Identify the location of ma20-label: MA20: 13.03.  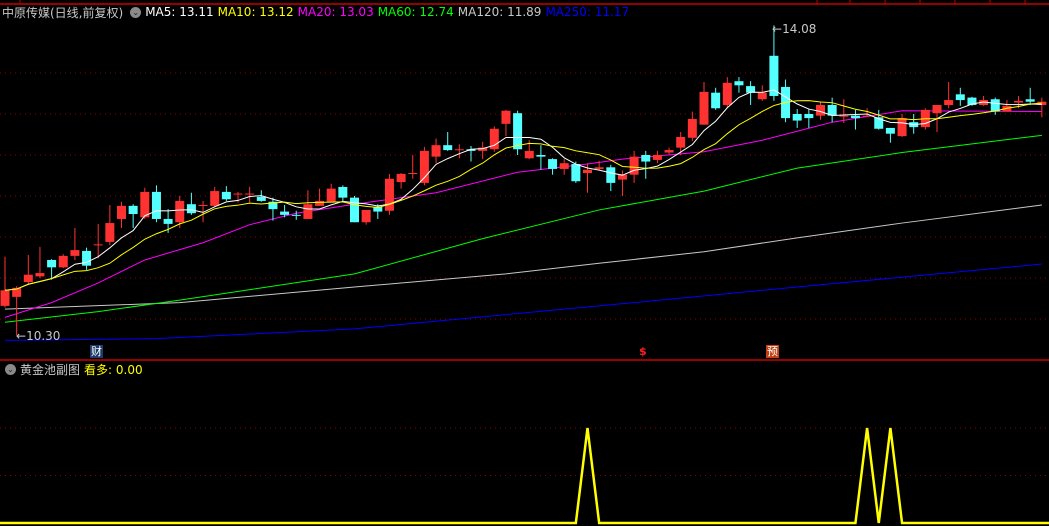
(335, 12).